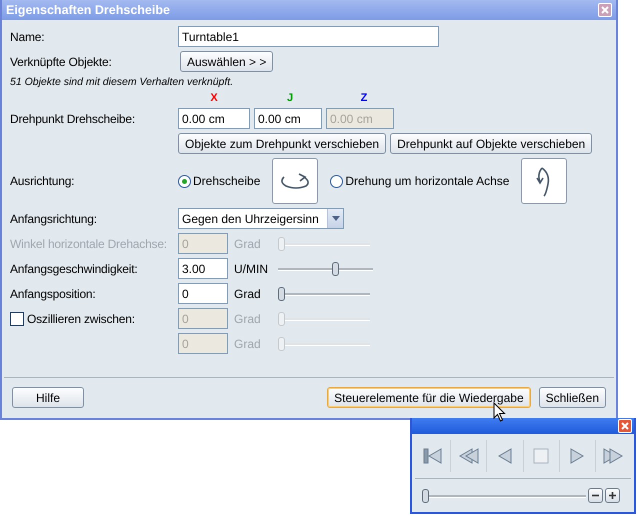  I want to click on name-field: Turntable1, so click(308, 36).